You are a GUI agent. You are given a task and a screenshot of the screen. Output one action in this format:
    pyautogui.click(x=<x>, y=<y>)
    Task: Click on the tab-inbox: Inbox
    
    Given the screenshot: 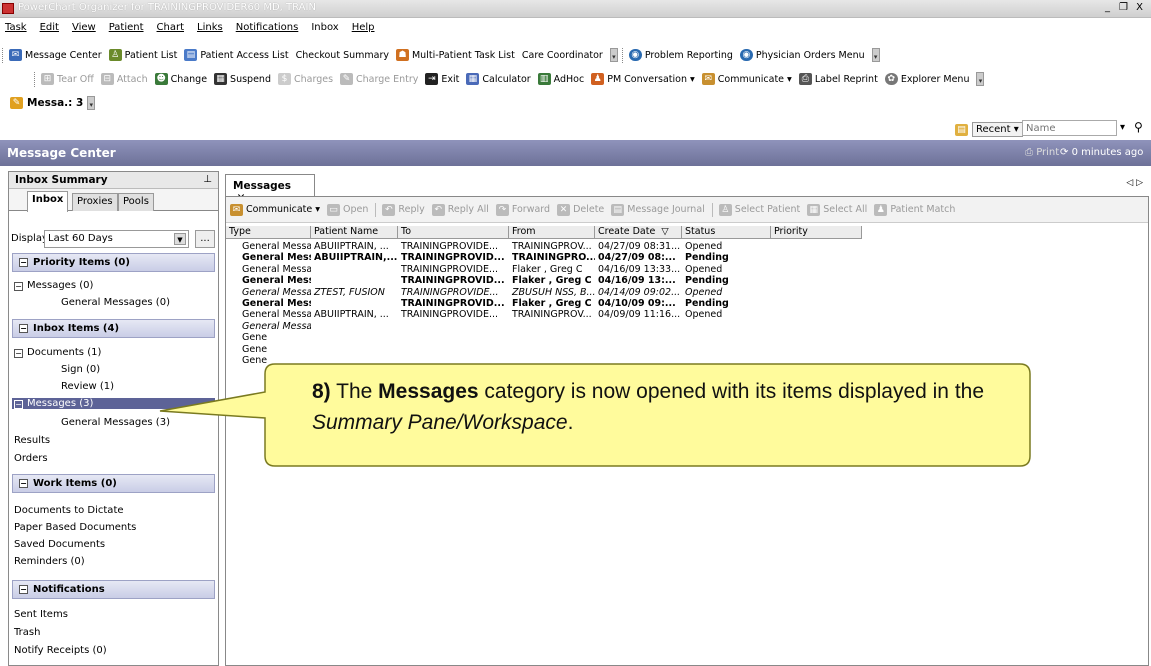 What is the action you would take?
    pyautogui.click(x=48, y=201)
    